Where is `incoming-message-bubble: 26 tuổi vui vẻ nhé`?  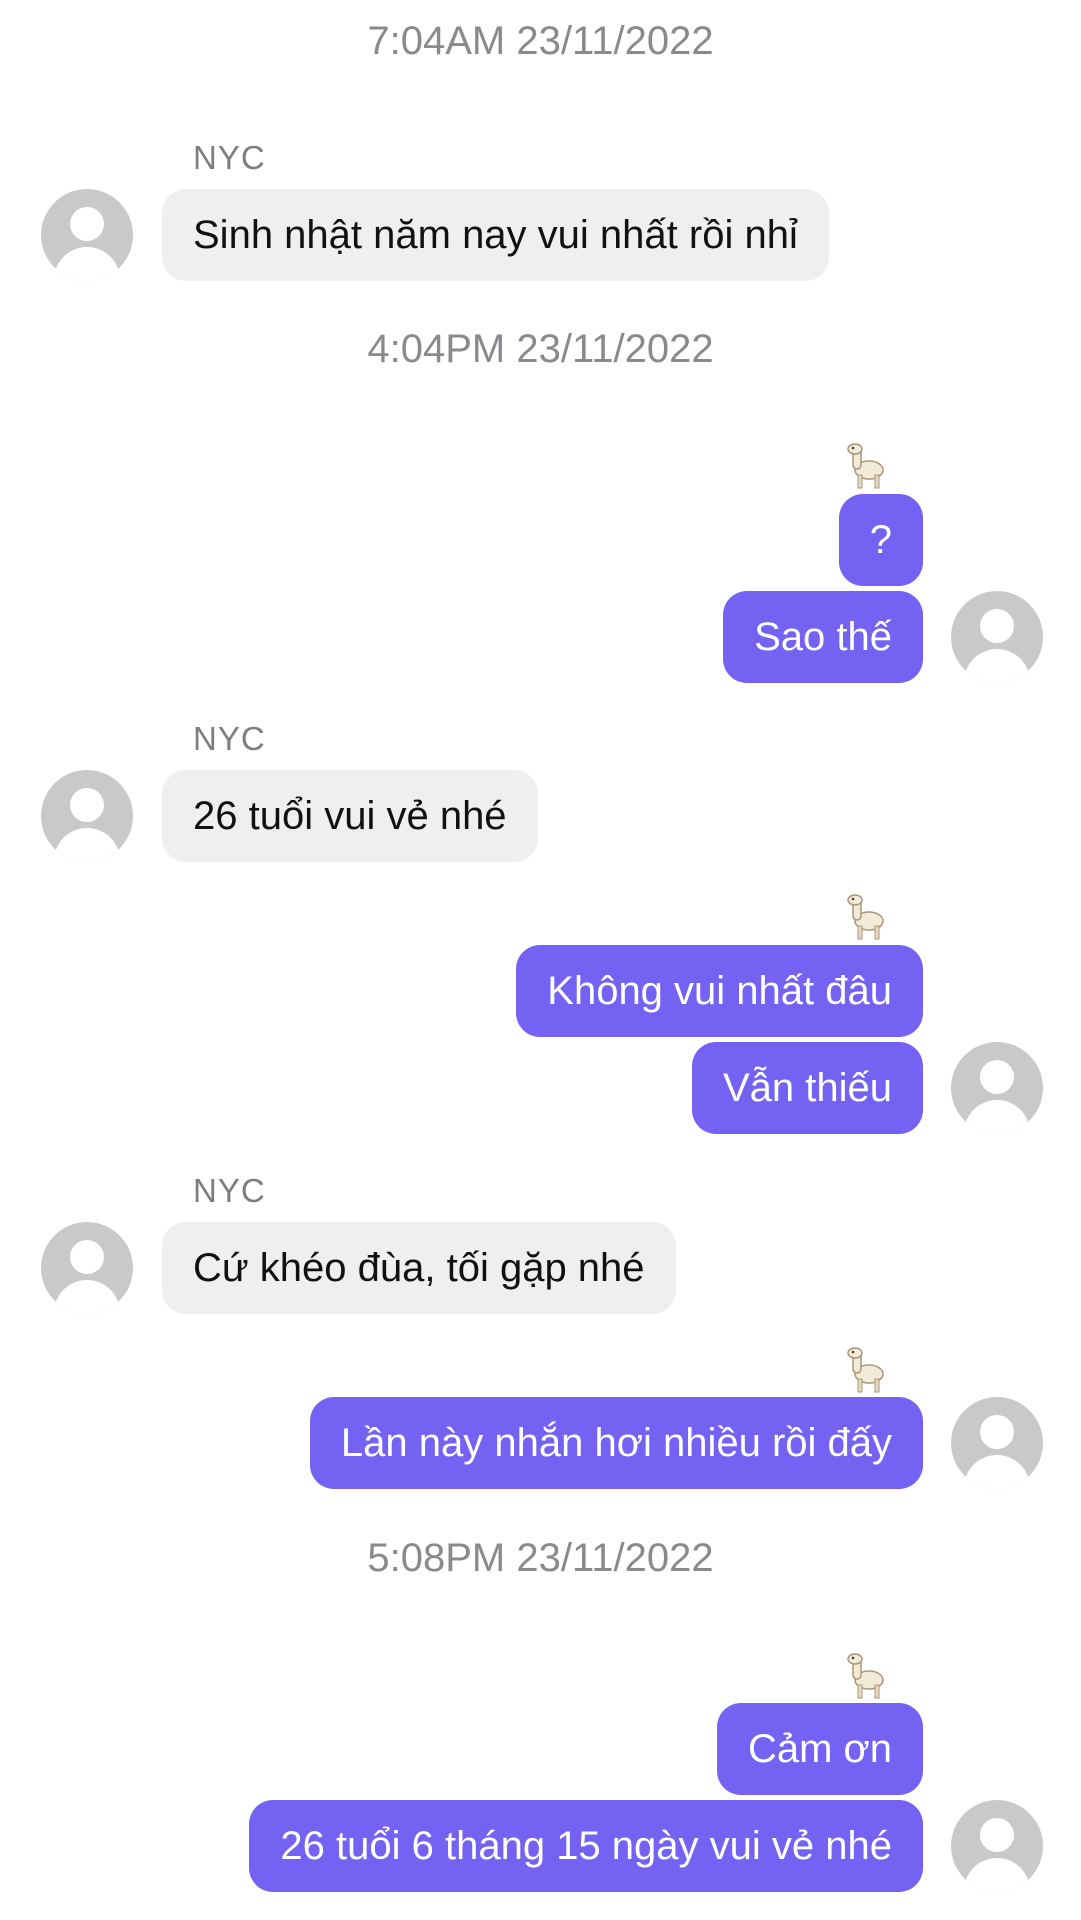 incoming-message-bubble: 26 tuổi vui vẻ nhé is located at coordinates (350, 816).